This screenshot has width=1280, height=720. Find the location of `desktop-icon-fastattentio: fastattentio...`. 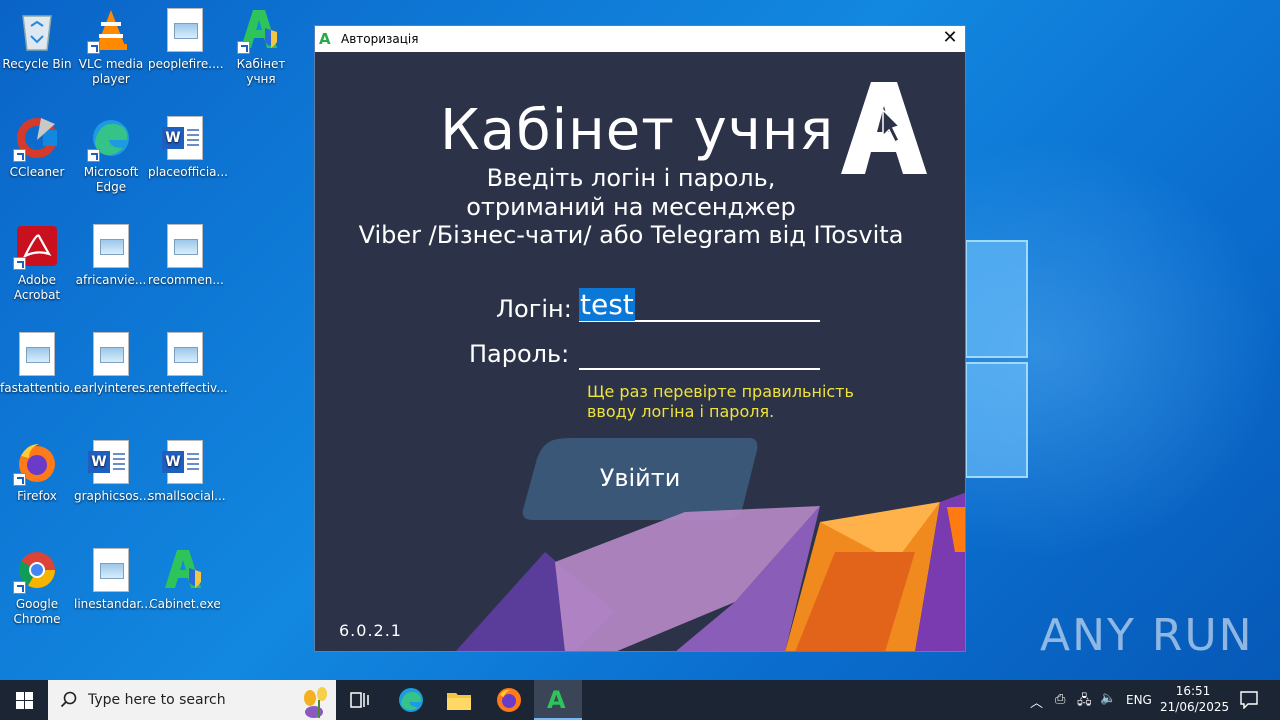

desktop-icon-fastattentio: fastattentio... is located at coordinates (40, 363).